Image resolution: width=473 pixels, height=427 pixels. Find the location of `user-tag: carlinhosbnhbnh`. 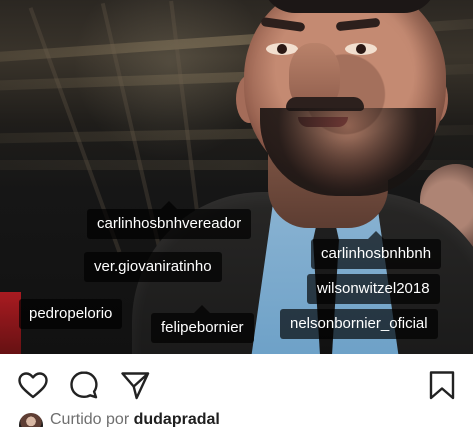

user-tag: carlinhosbnhbnh is located at coordinates (376, 254).